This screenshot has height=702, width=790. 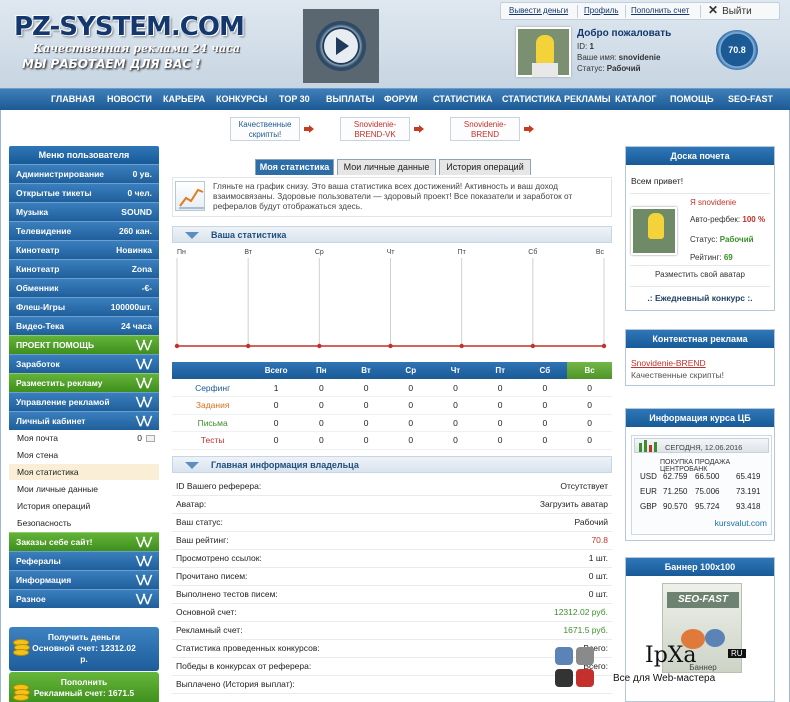 I want to click on menu-item: Обменник -€-, so click(x=84, y=287).